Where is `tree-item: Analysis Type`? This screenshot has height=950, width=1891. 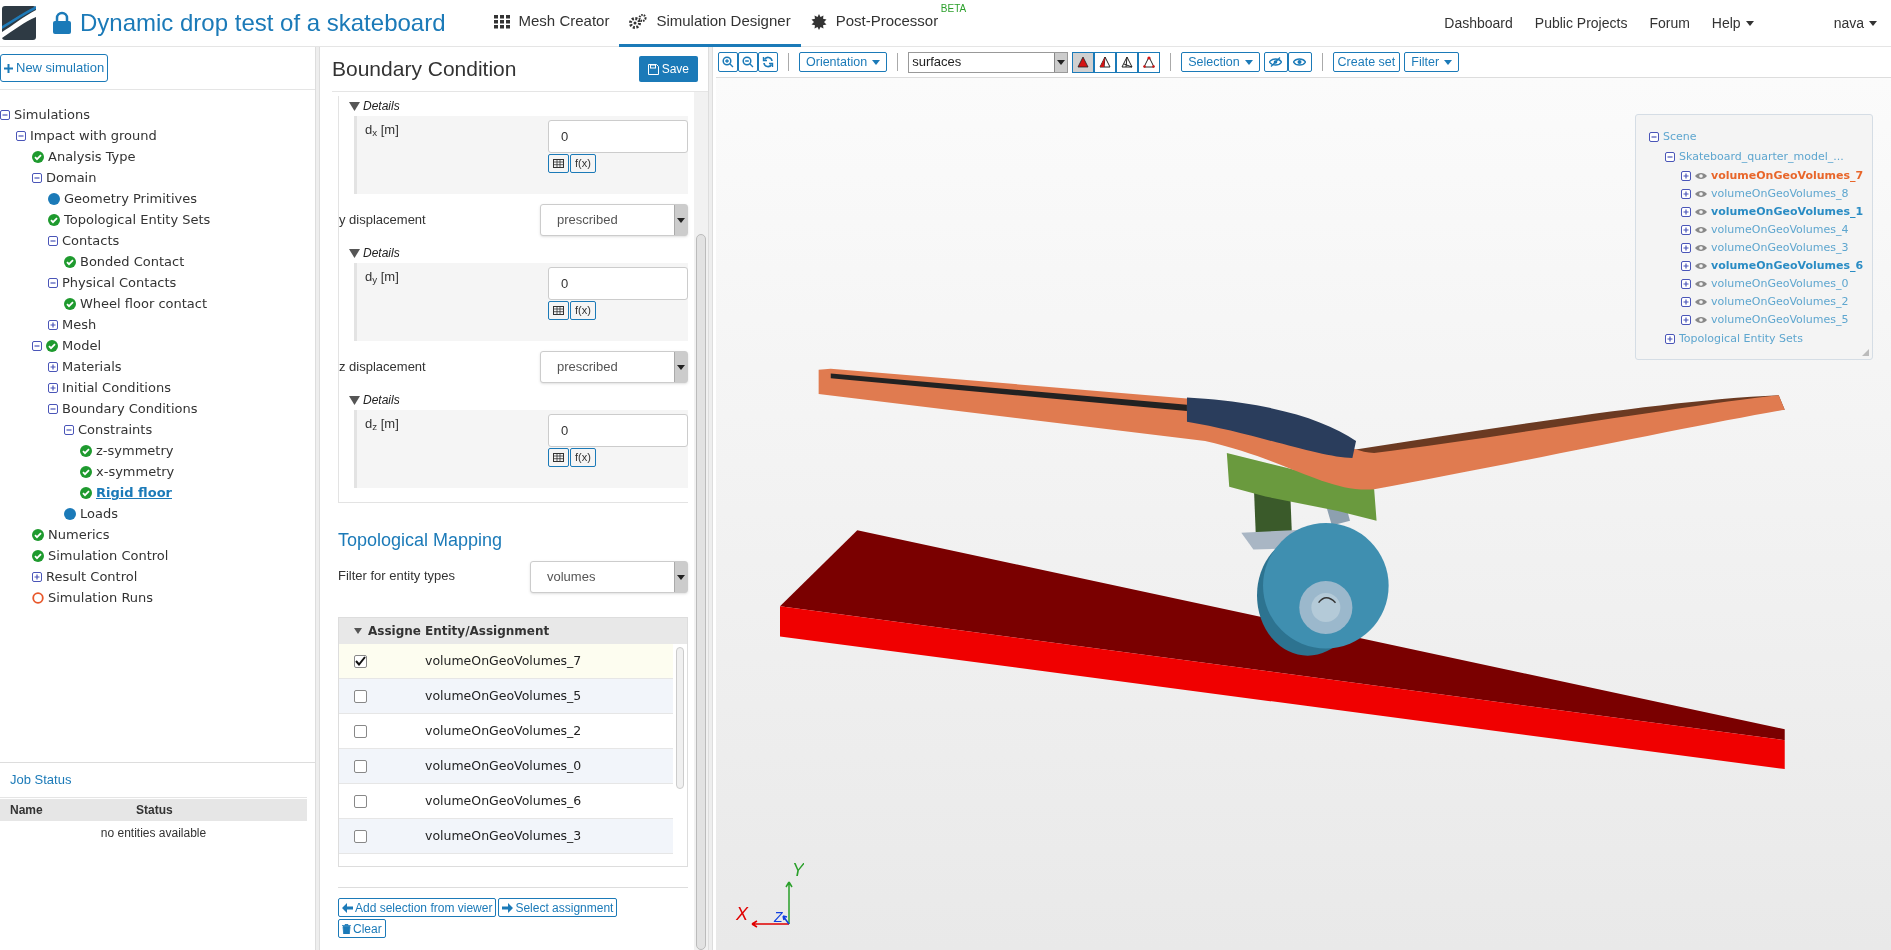
tree-item: Analysis Type is located at coordinates (92, 156).